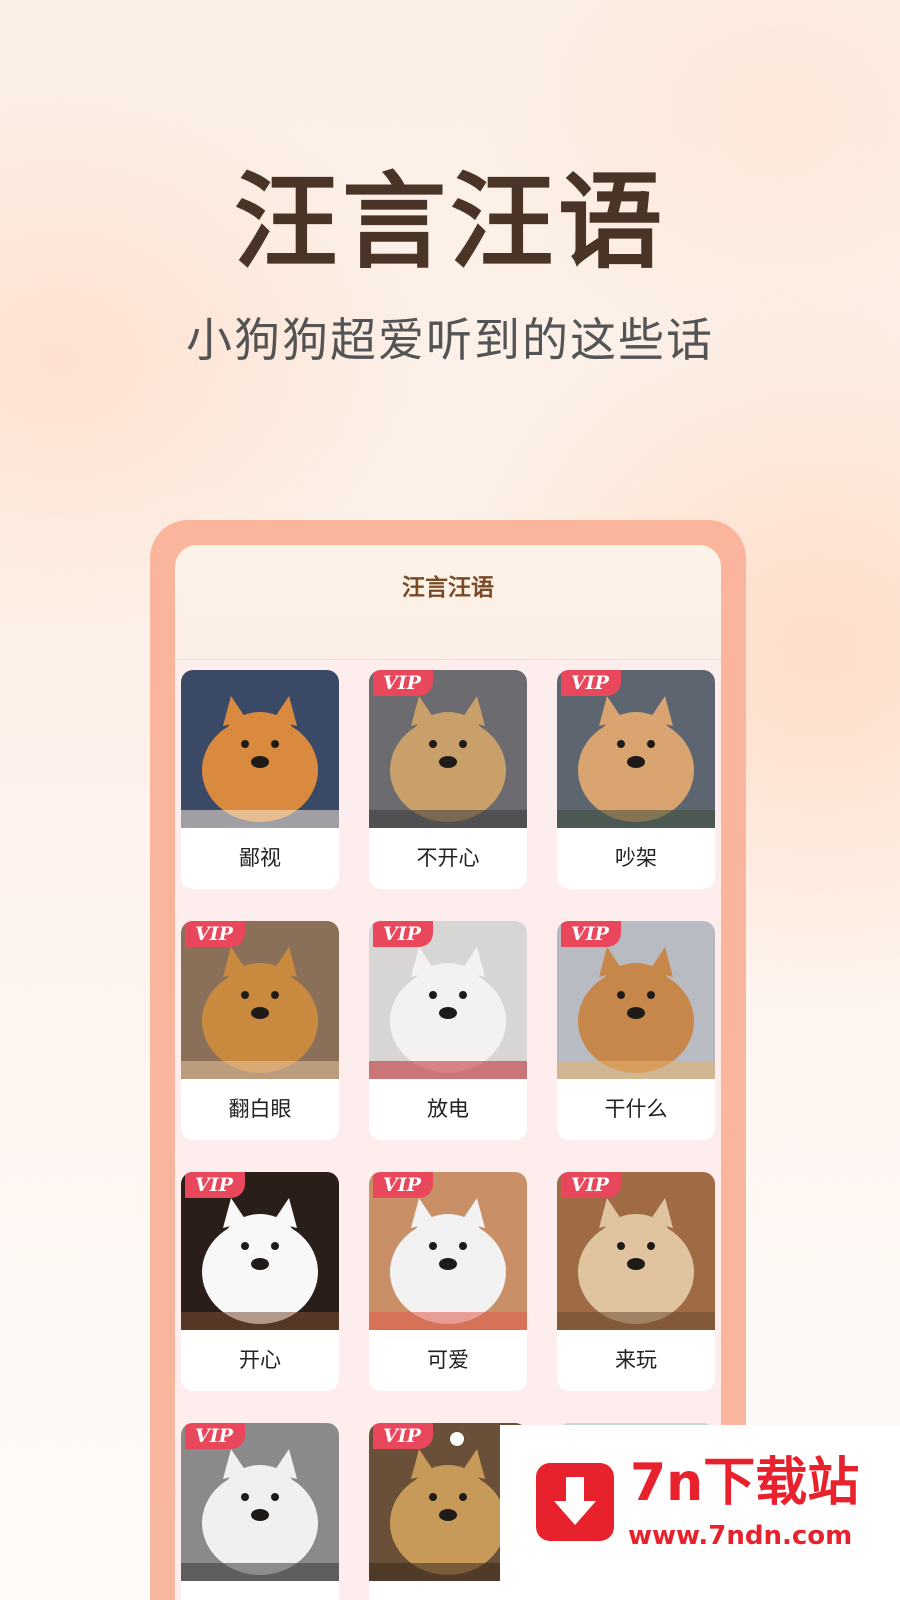  I want to click on app-header: 汪言汪语, so click(448, 602).